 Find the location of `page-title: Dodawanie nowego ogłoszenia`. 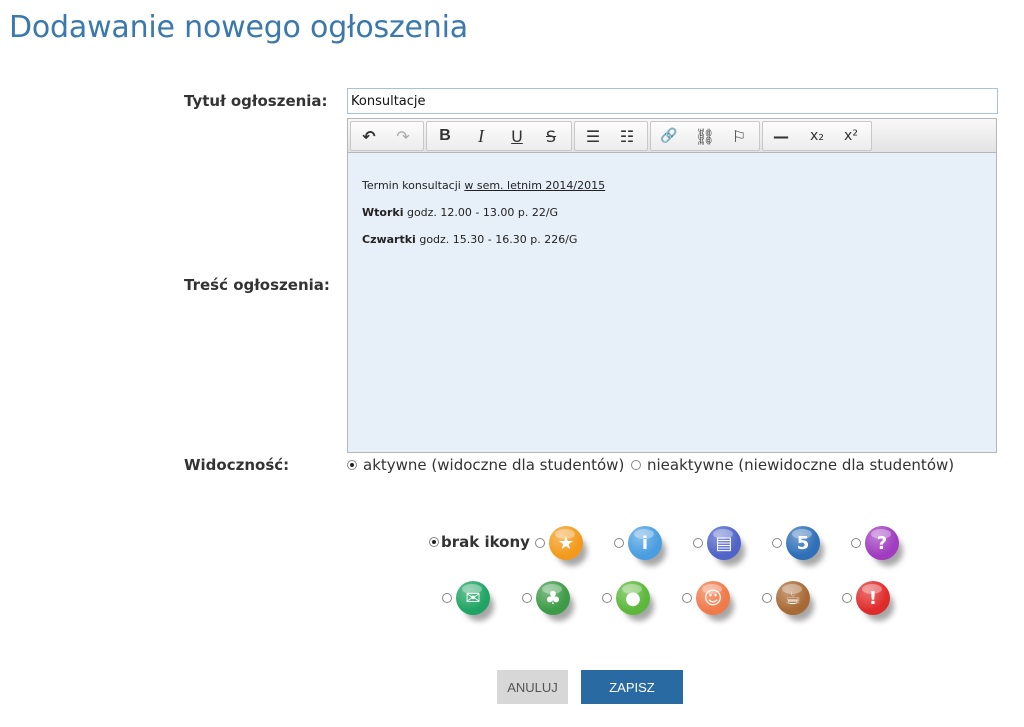

page-title: Dodawanie nowego ogłoszenia is located at coordinates (238, 27).